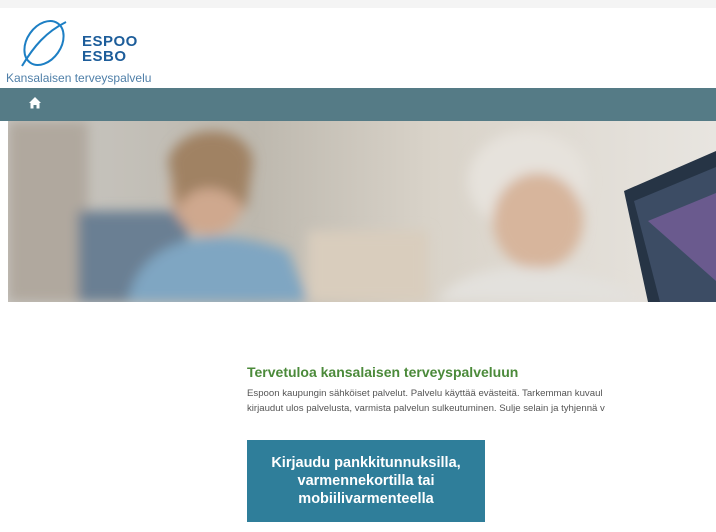 This screenshot has width=716, height=532. Describe the element at coordinates (104, 56) in the screenshot. I see `logo-line-esbo: ESBO` at that location.